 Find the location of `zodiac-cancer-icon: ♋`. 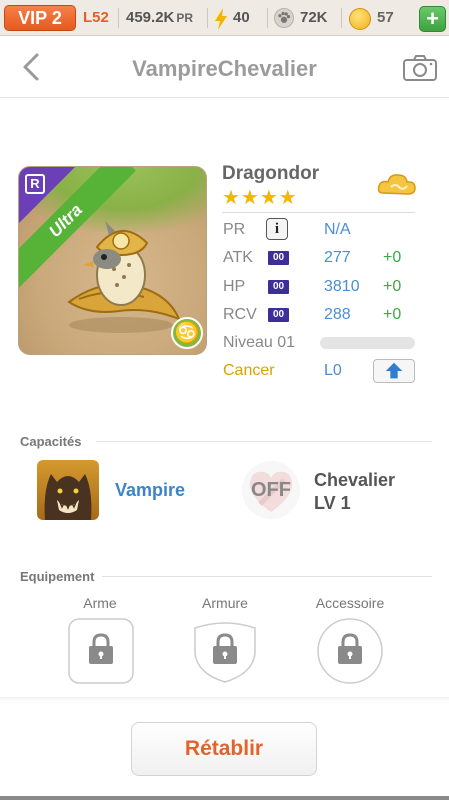

zodiac-cancer-icon: ♋ is located at coordinates (187, 333).